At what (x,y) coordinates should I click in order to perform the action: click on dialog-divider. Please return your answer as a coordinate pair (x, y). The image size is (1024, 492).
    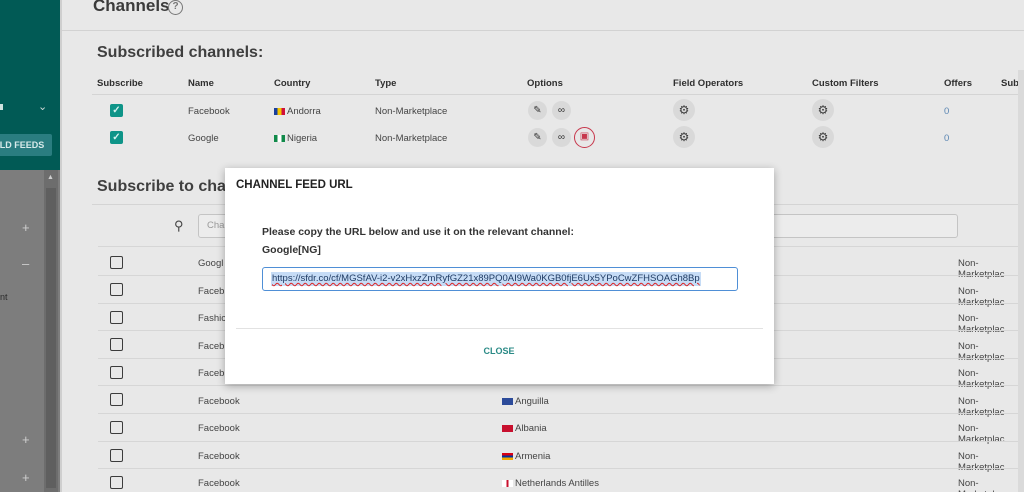
    Looking at the image, I should click on (499, 328).